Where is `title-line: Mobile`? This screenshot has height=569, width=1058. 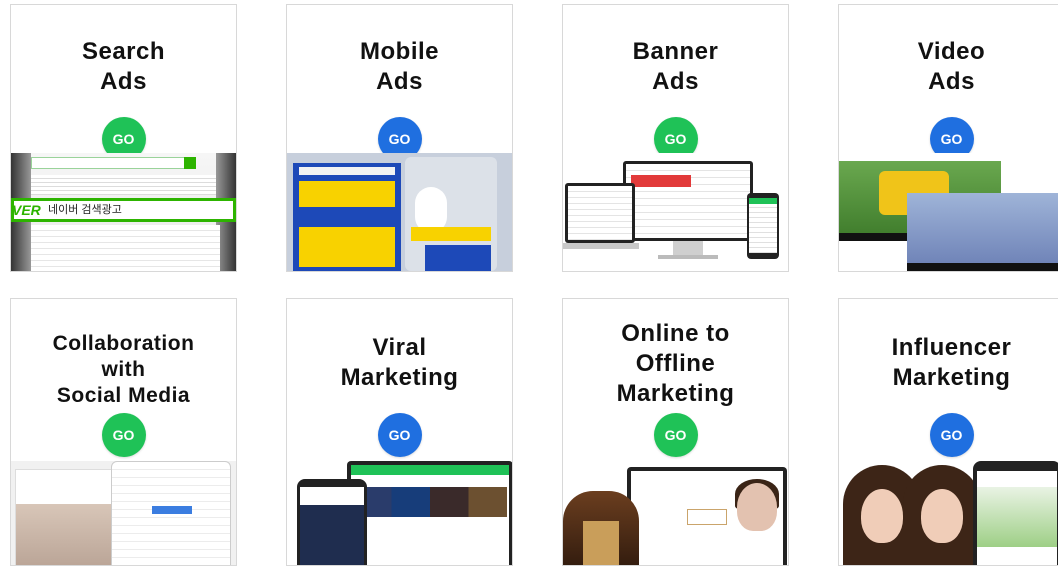 title-line: Mobile is located at coordinates (399, 51).